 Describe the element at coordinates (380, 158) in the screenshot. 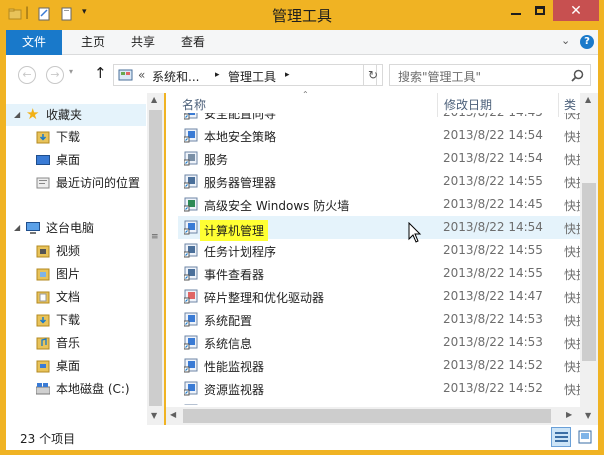

I see `file-row: 服务2013/8/22 14:54快捷` at that location.